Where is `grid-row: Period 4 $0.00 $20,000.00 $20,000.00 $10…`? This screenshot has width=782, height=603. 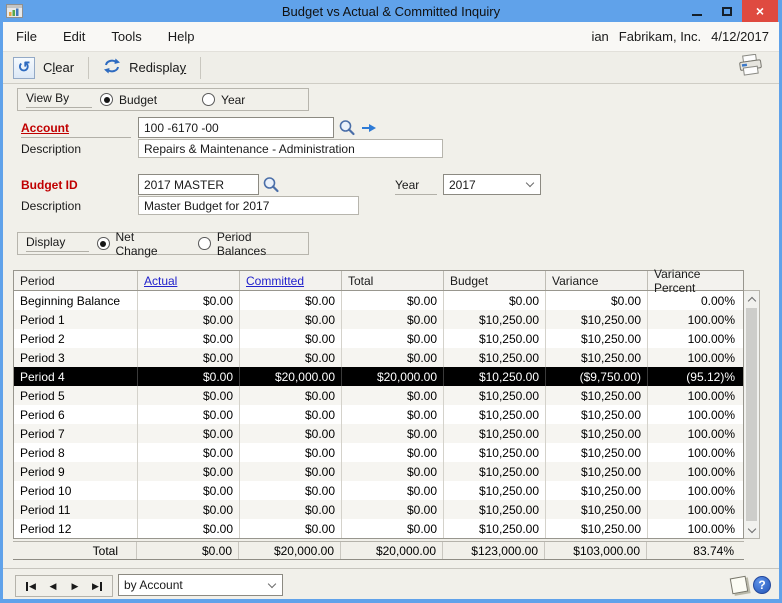
grid-row: Period 4 $0.00 $20,000.00 $20,000.00 $10… is located at coordinates (378, 376).